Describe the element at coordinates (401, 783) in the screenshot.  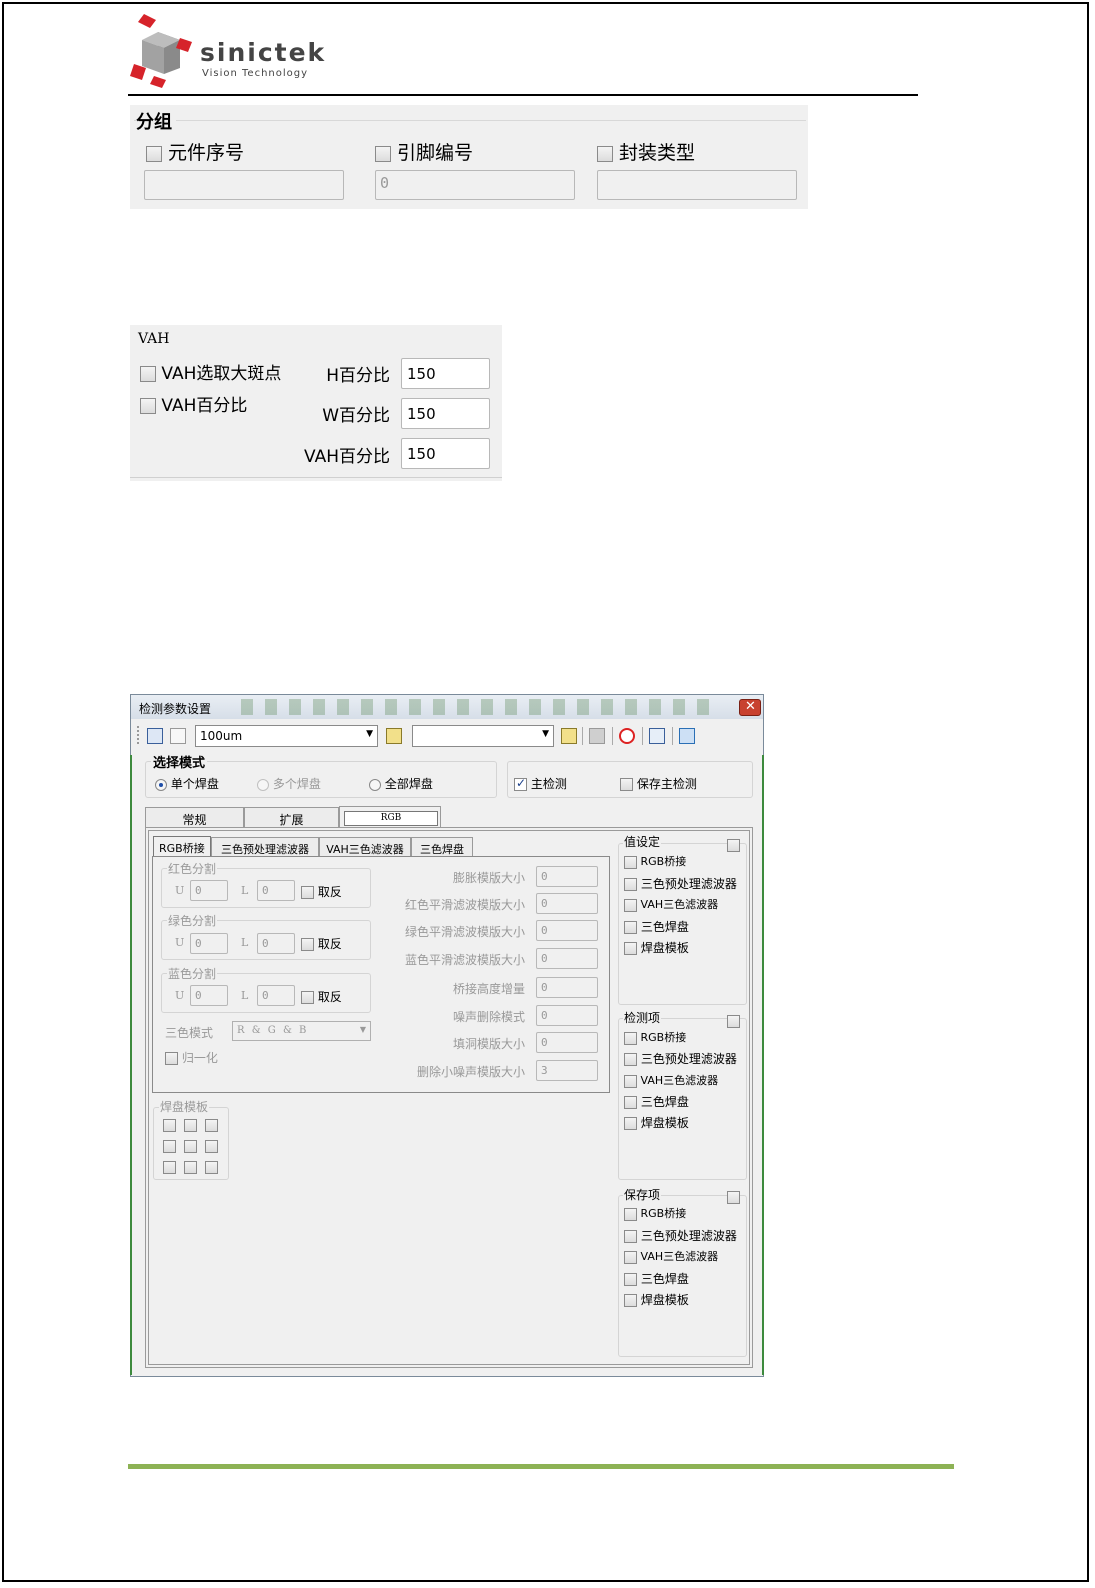
I see `mode-all-pads: 全部焊盘` at that location.